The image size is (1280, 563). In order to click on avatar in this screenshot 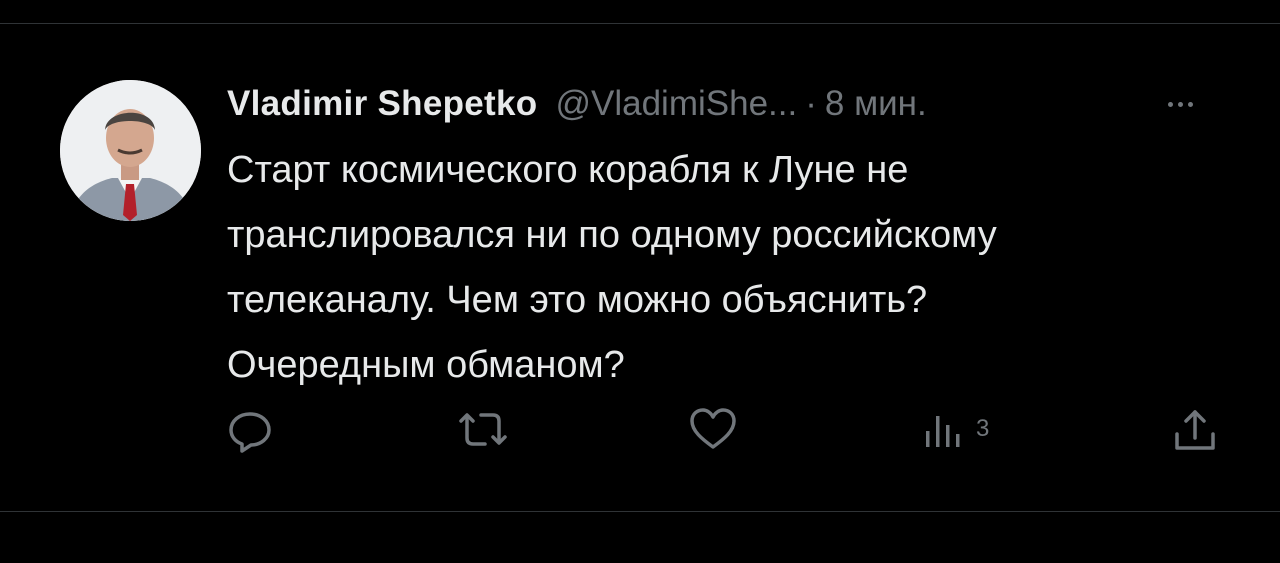, I will do `click(130, 150)`.